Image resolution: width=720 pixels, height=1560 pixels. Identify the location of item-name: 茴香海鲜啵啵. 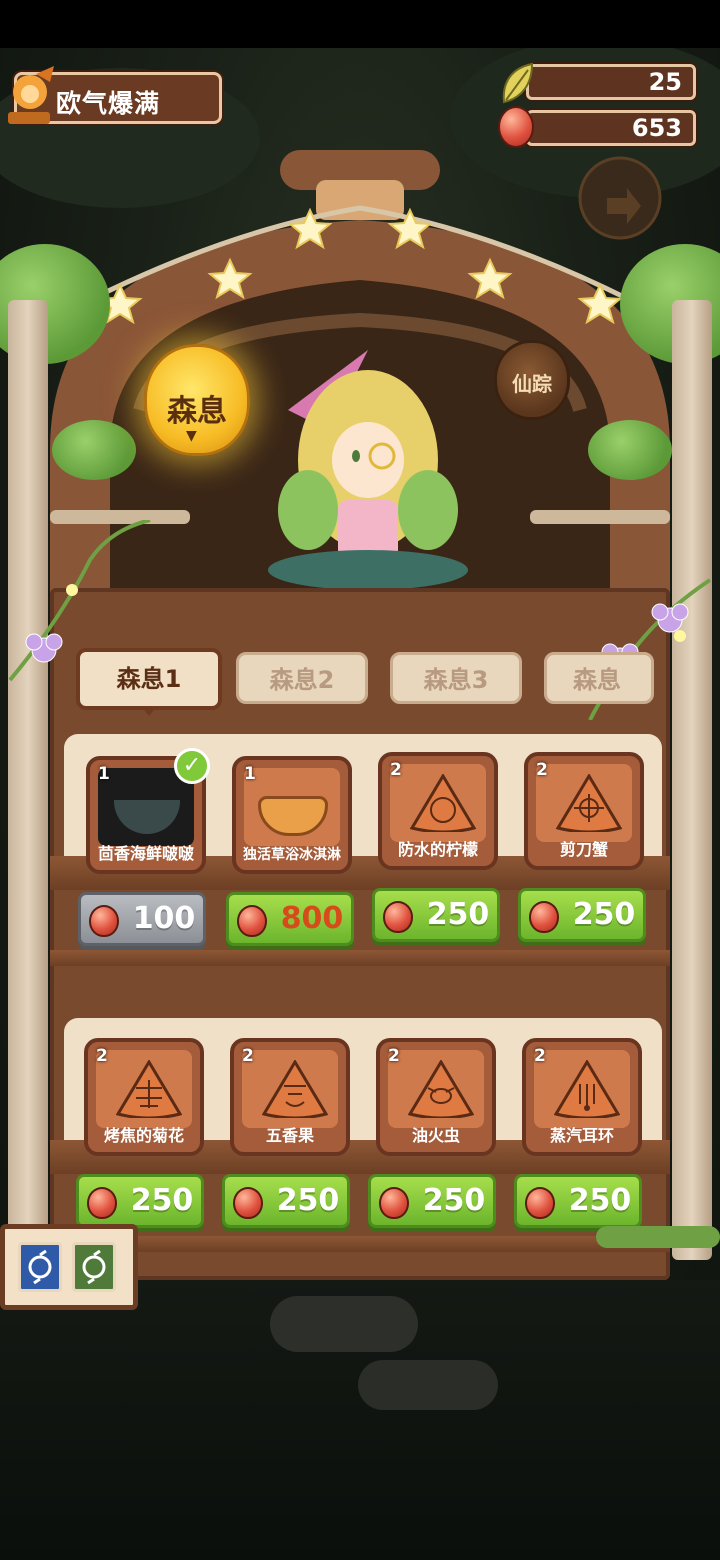
(145, 853).